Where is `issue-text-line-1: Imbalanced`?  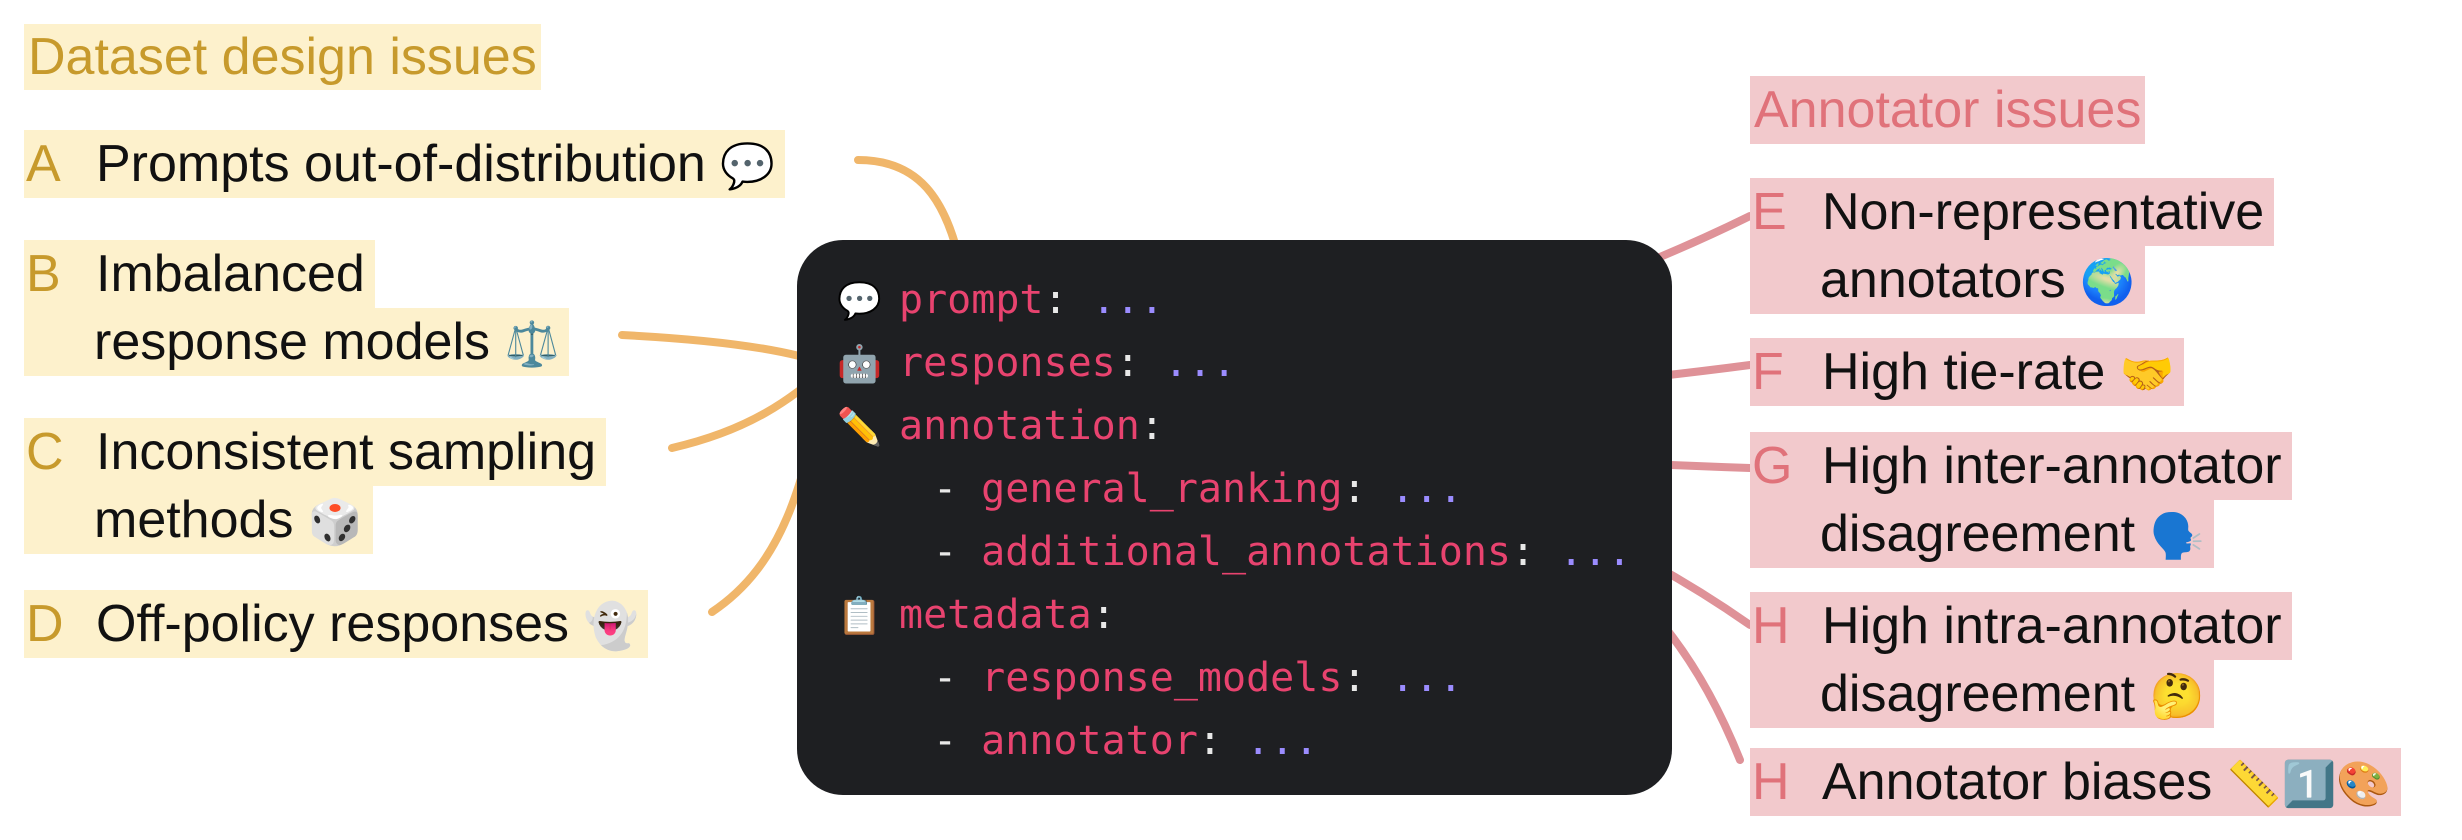
issue-text-line-1: Imbalanced is located at coordinates (230, 274).